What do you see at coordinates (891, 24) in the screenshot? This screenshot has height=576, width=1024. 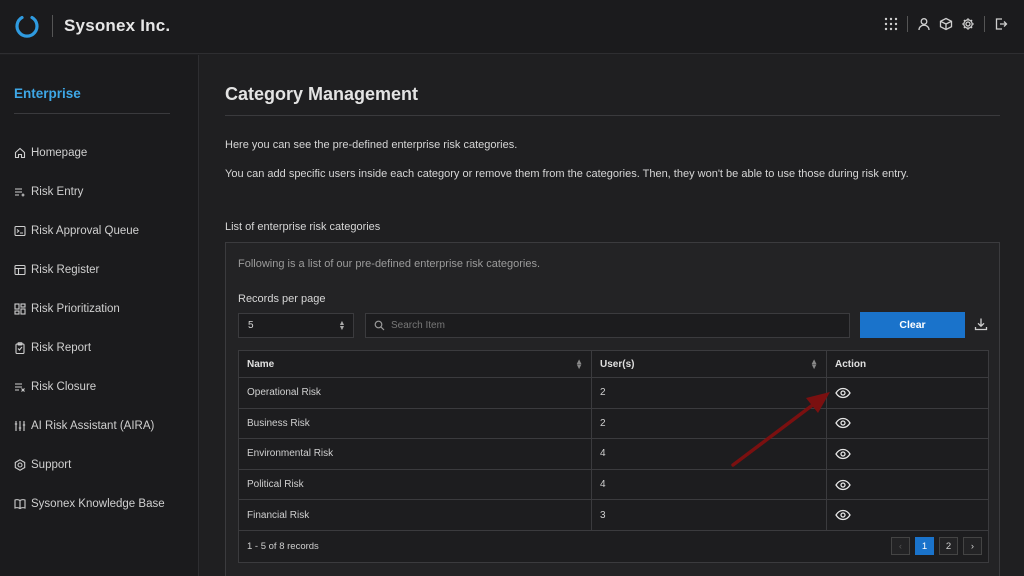 I see `apps-grid-icon` at bounding box center [891, 24].